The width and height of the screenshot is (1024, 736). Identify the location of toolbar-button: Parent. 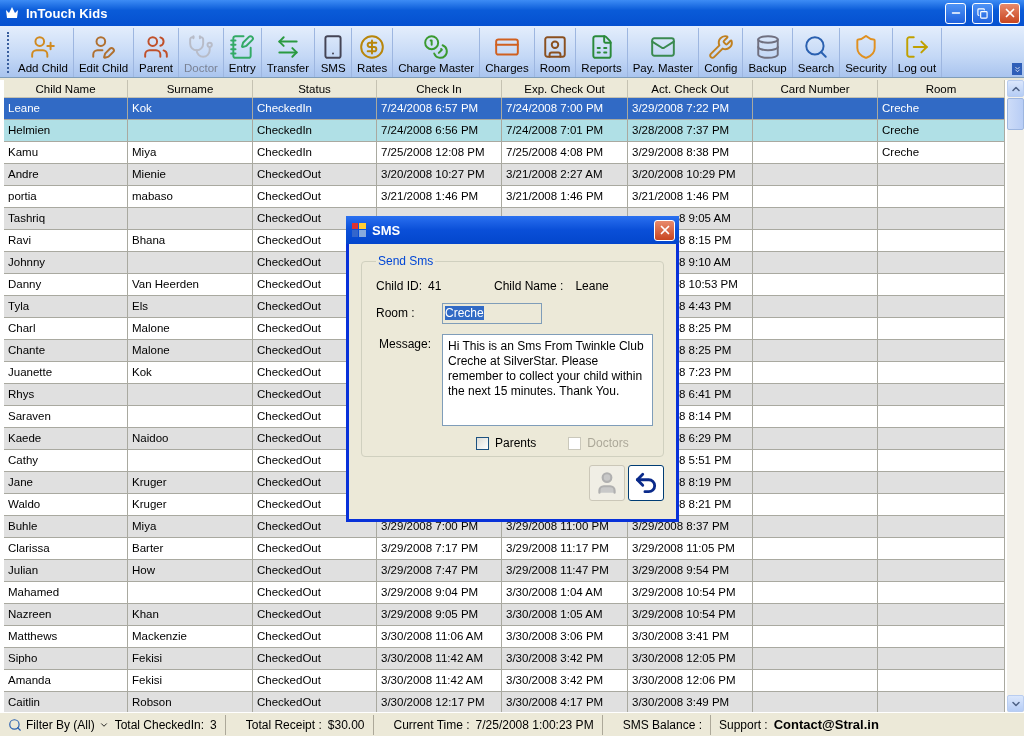
(156, 52).